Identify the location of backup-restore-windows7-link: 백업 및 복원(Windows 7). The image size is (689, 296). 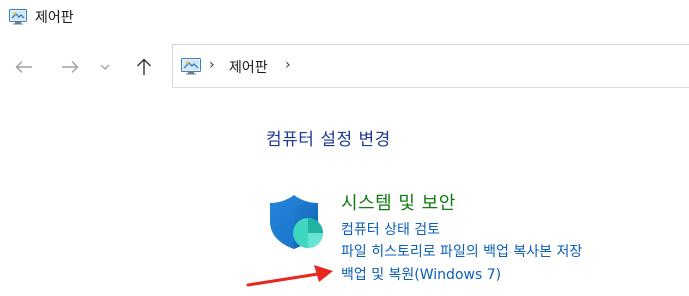
(421, 274).